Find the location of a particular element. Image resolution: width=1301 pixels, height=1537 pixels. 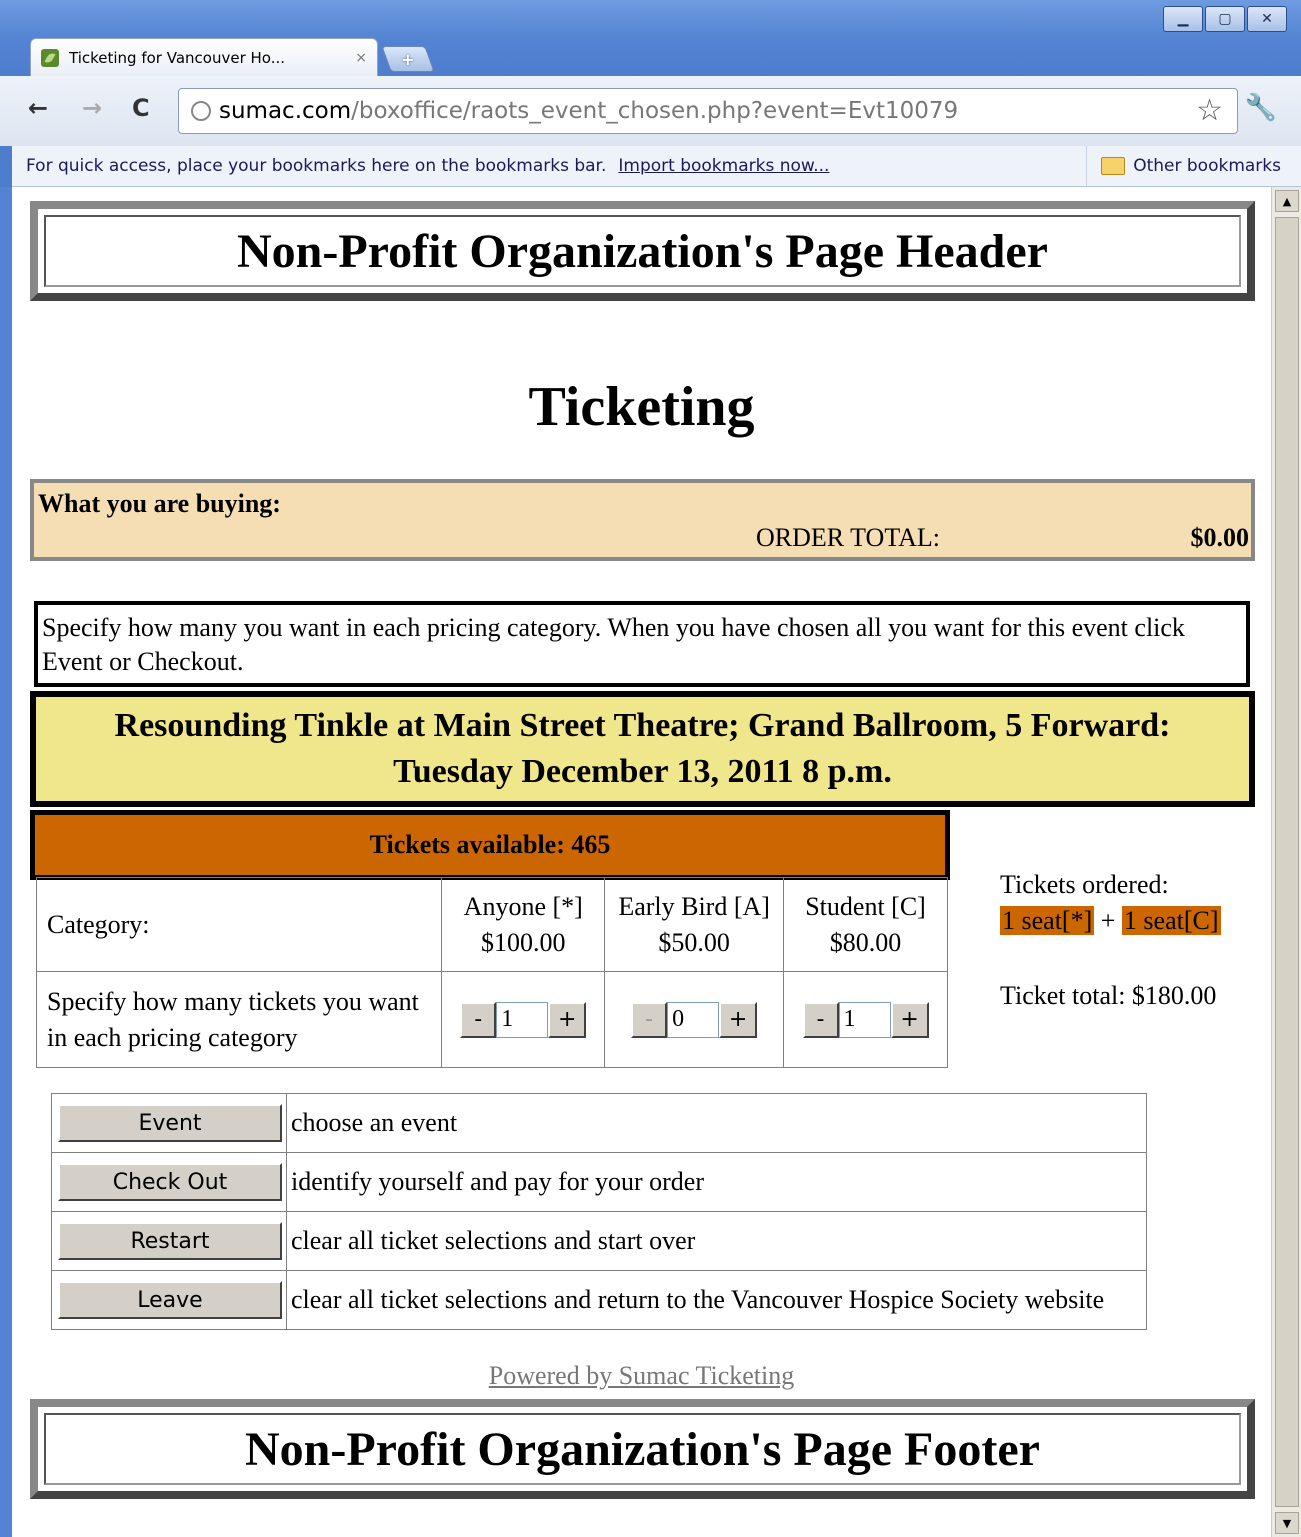

url-host: sumac.com is located at coordinates (285, 111).